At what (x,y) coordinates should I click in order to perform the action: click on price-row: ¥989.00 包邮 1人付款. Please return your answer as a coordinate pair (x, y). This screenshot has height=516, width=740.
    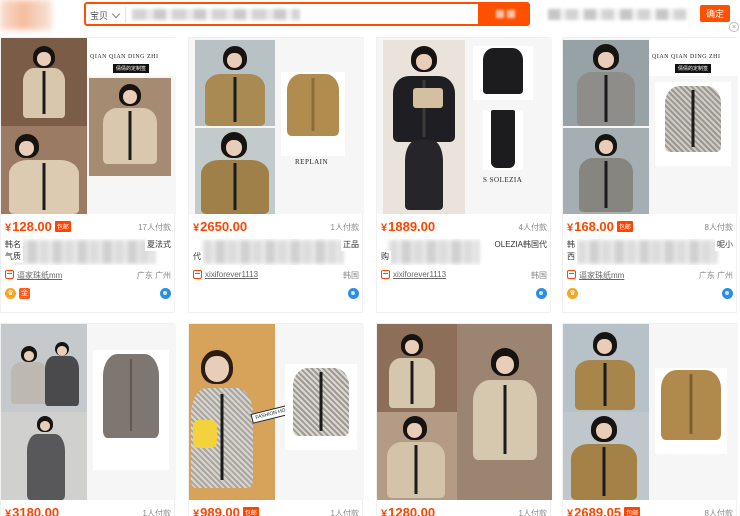
    Looking at the image, I should click on (276, 510).